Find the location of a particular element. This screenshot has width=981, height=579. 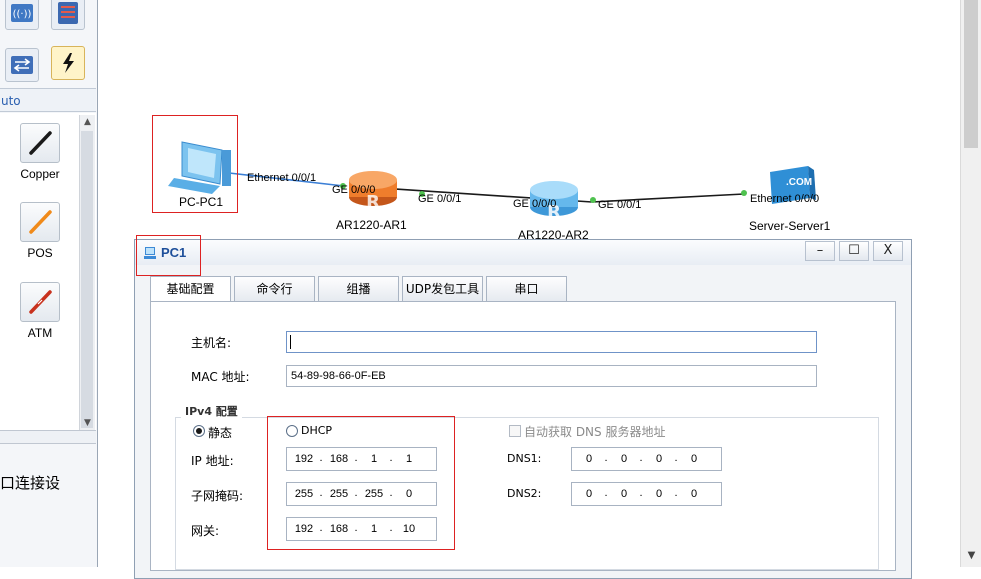

device-palette: ((·)) uto Copper POS ATM ▲ ▼ 口连接设 is located at coordinates (49, 283).